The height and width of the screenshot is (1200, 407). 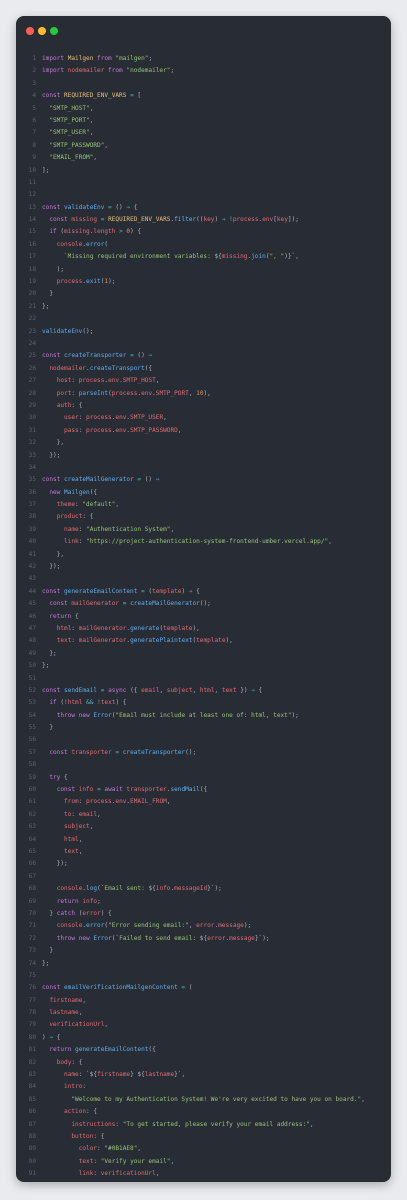 I want to click on code-token: email, so click(x=150, y=690).